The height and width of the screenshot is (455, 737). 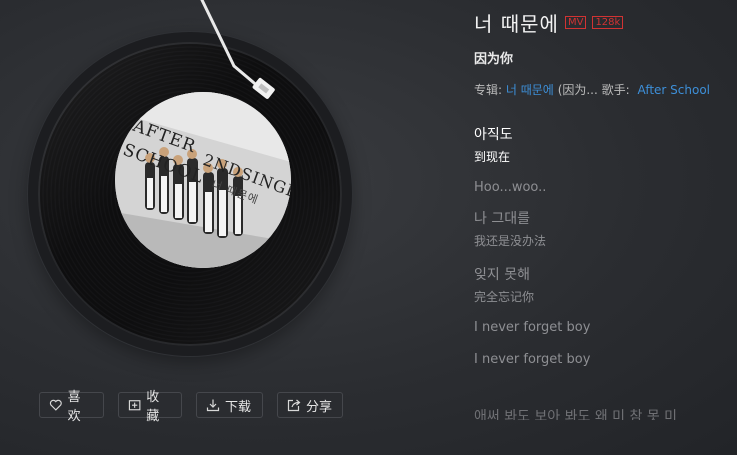 I want to click on lyric-line: 아직도 到现在, so click(x=493, y=144).